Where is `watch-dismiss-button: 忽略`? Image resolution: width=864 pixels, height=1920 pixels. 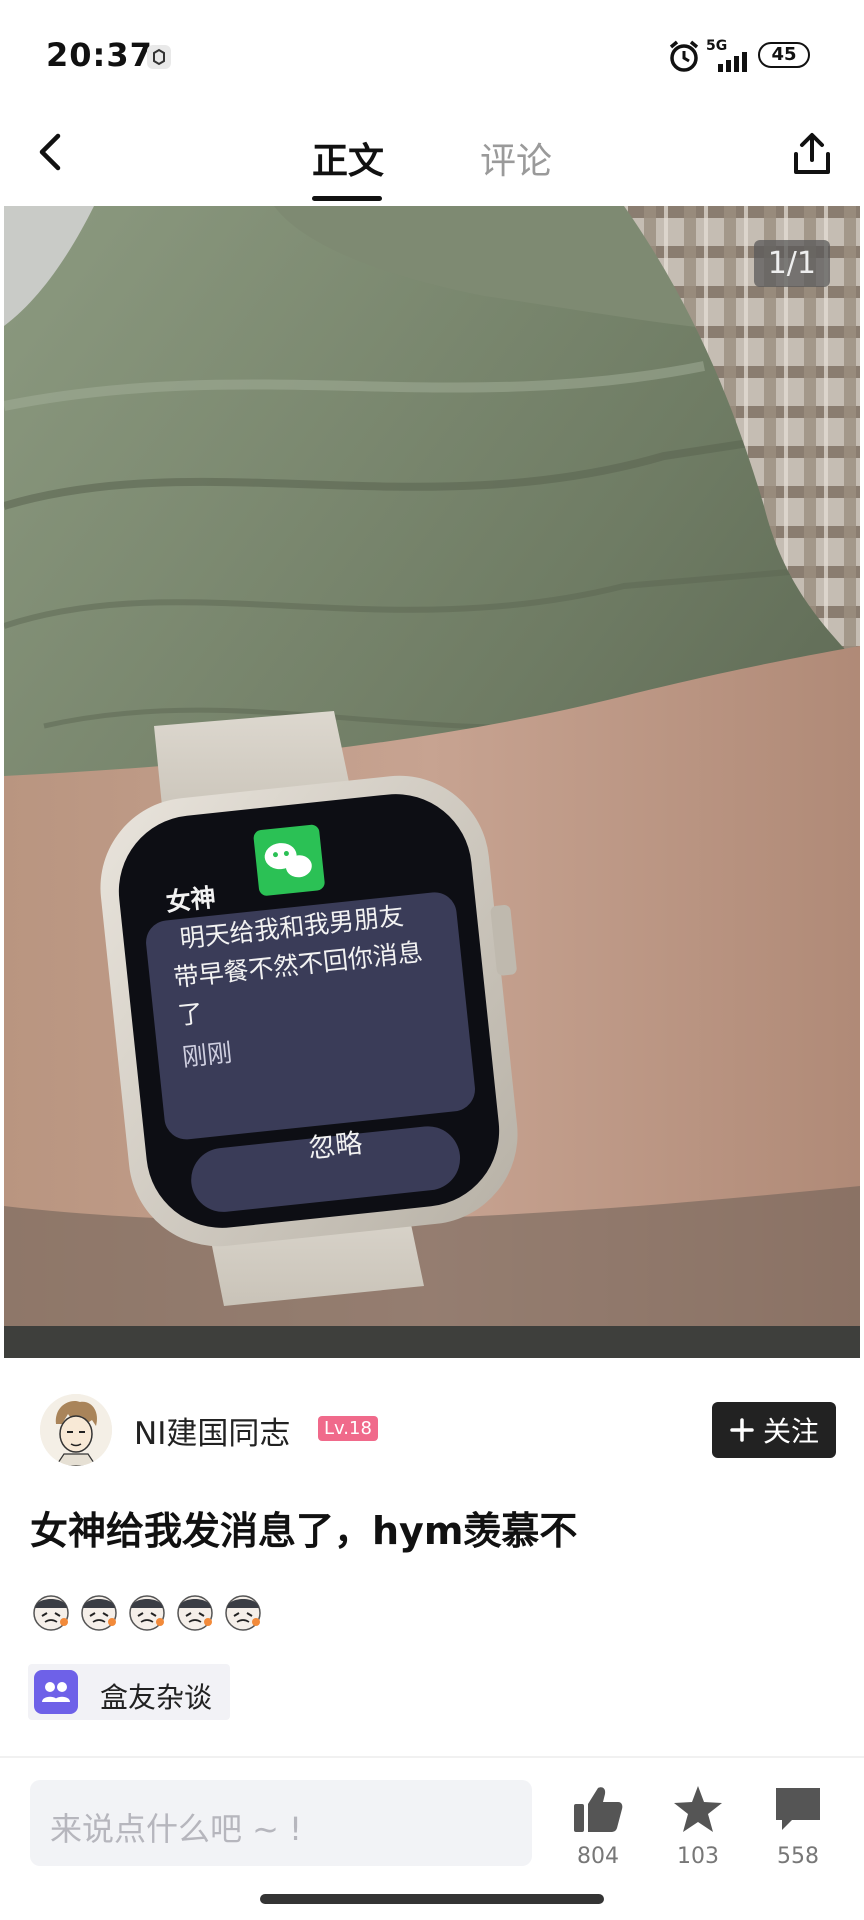 watch-dismiss-button: 忽略 is located at coordinates (335, 1146).